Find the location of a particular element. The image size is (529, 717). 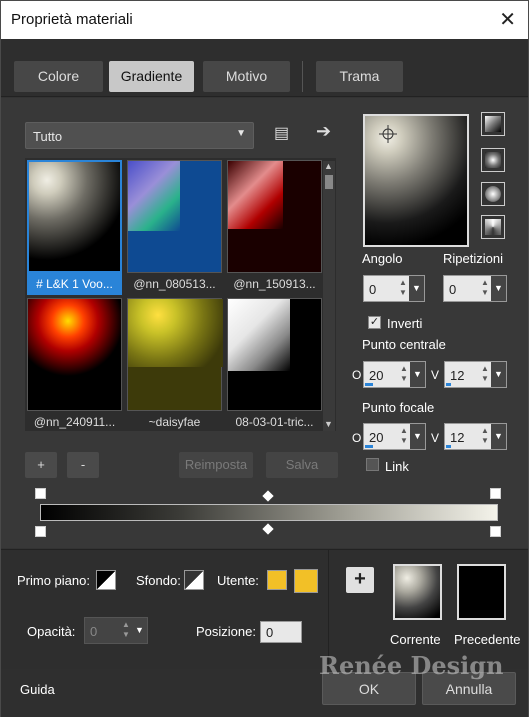

rectangular-style-button is located at coordinates (493, 160).